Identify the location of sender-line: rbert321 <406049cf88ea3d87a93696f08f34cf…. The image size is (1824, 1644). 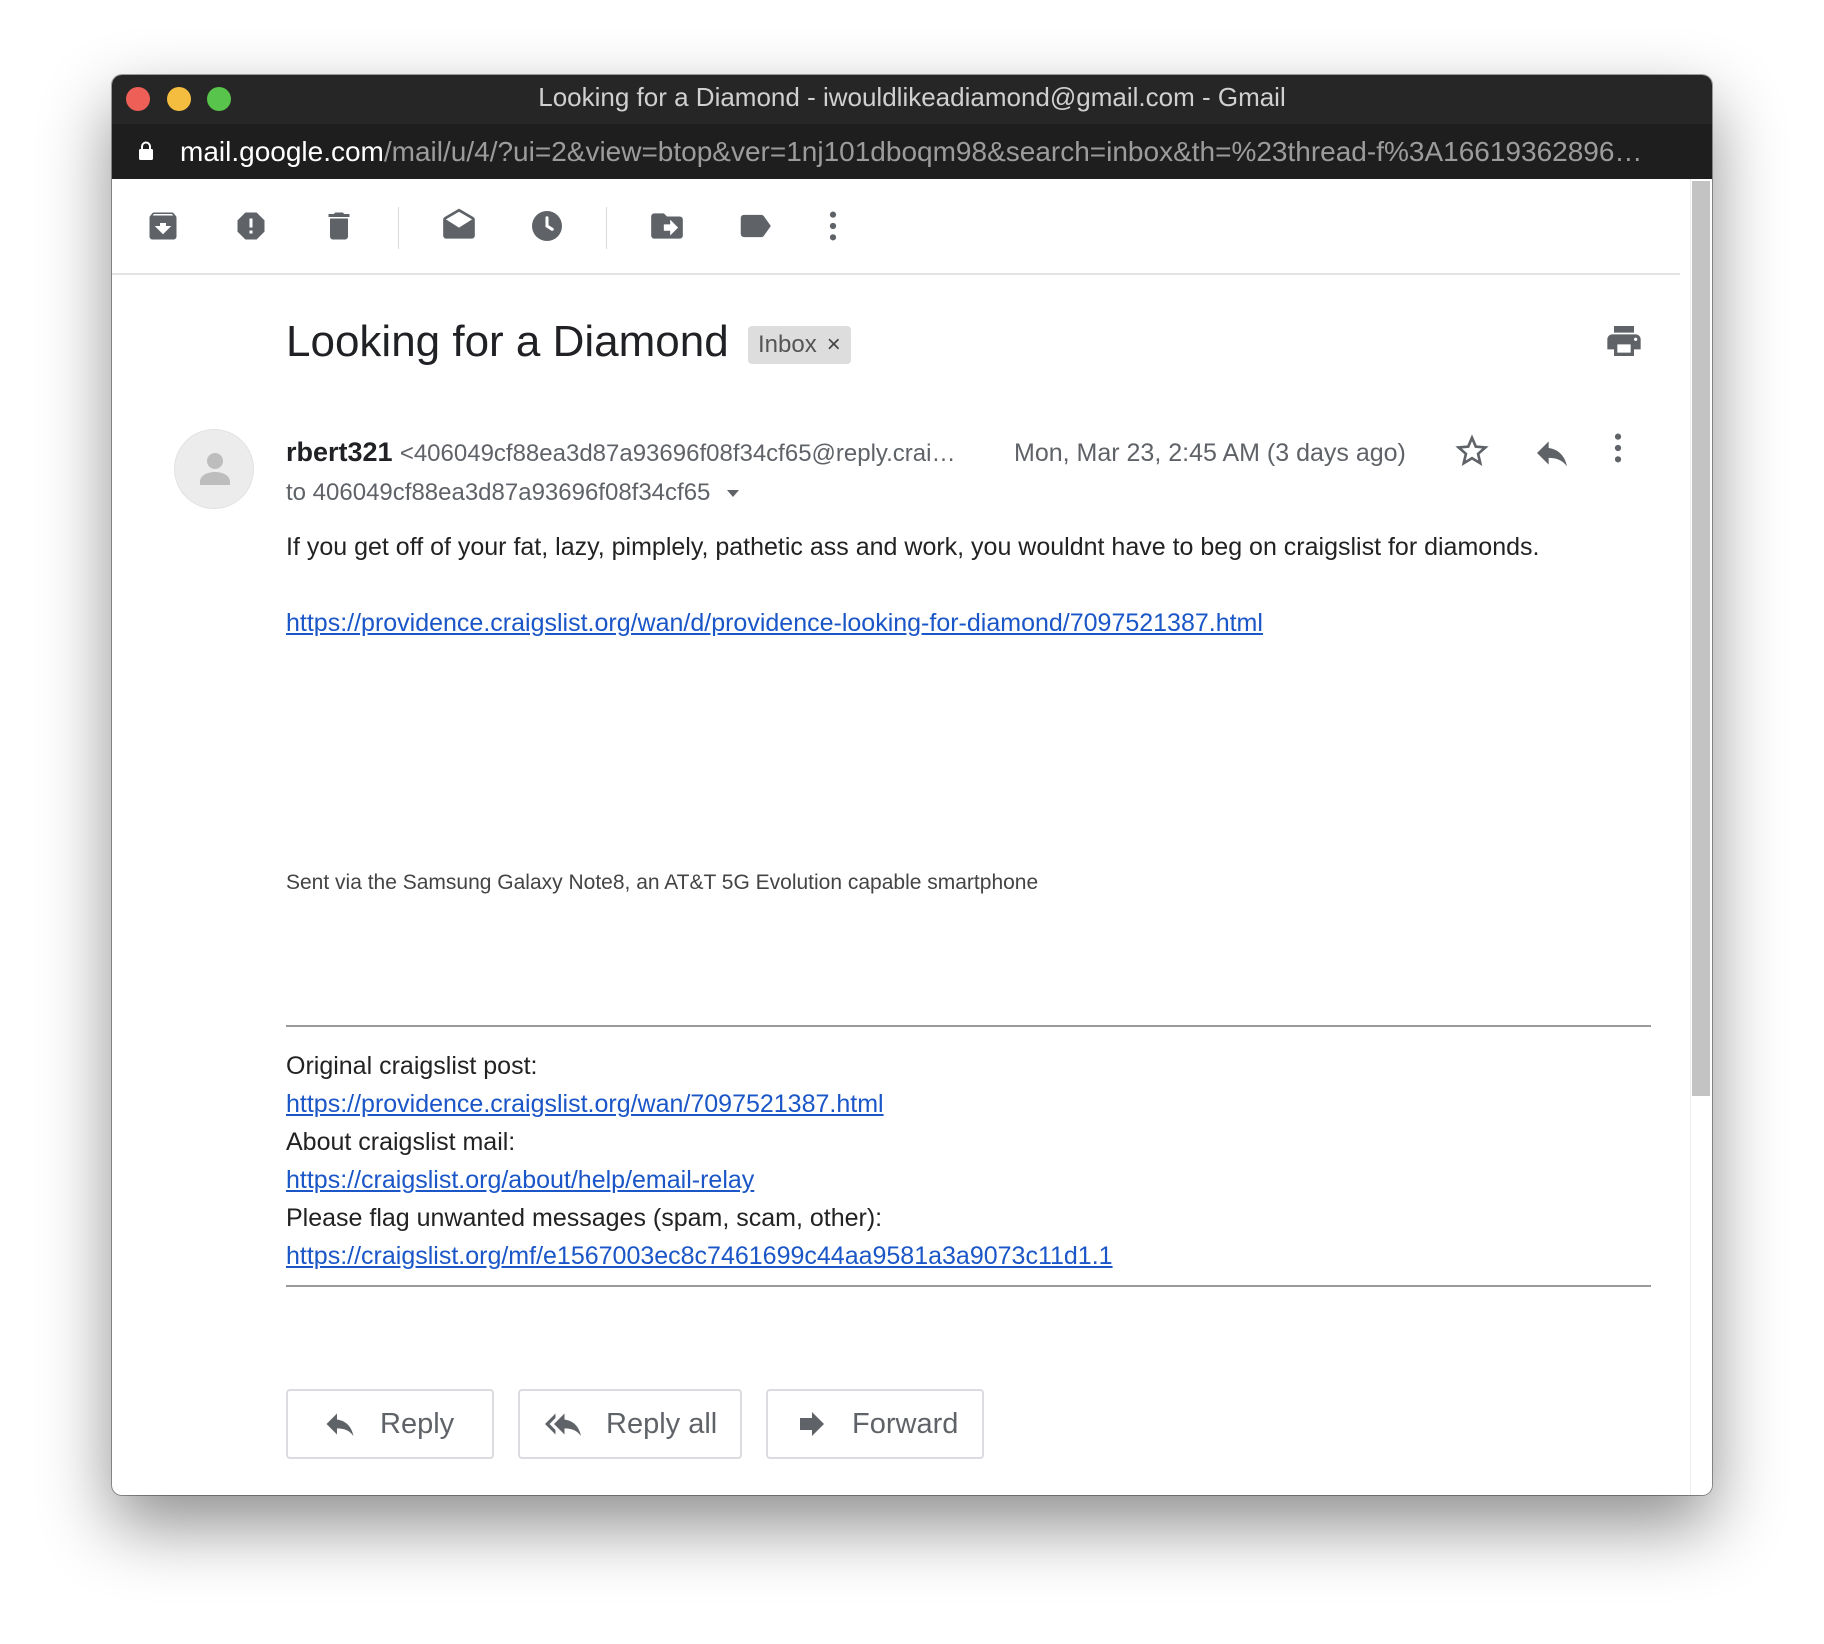
(620, 452).